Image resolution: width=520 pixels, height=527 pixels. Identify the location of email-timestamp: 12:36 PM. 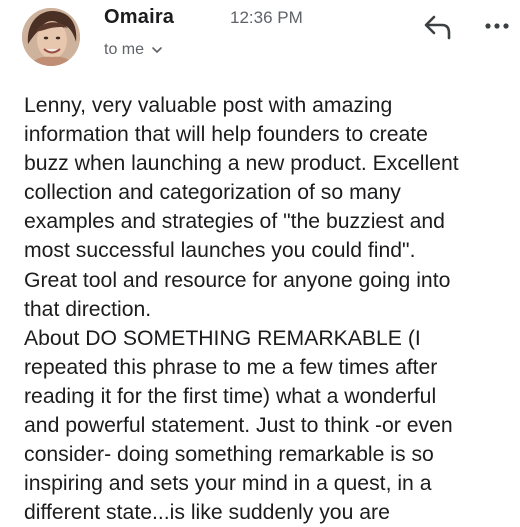
(266, 17).